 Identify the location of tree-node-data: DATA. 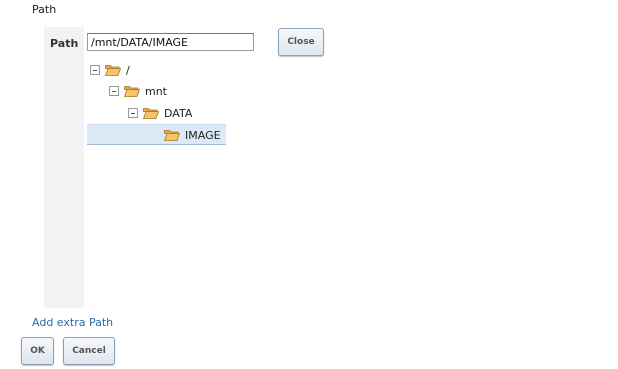
(160, 113).